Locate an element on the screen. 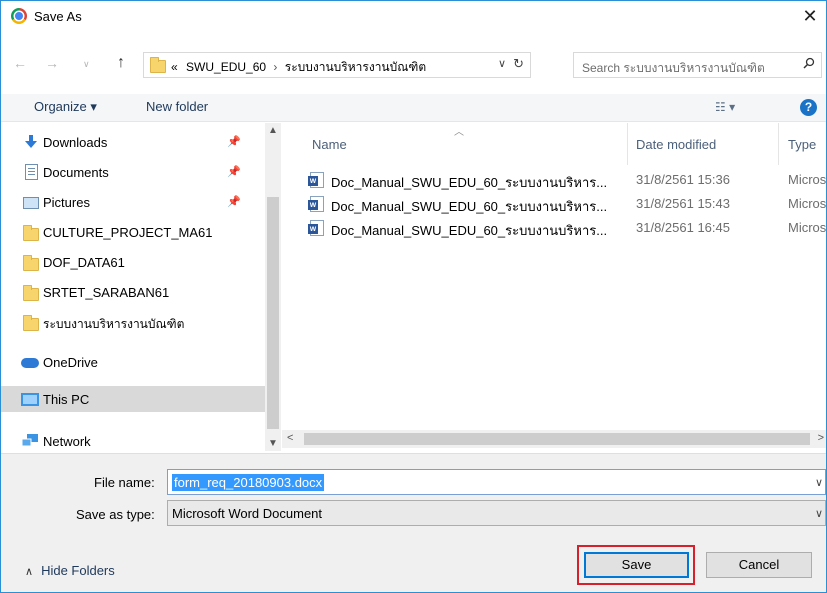 This screenshot has width=827, height=593. refresh-icon: ↻ is located at coordinates (518, 64).